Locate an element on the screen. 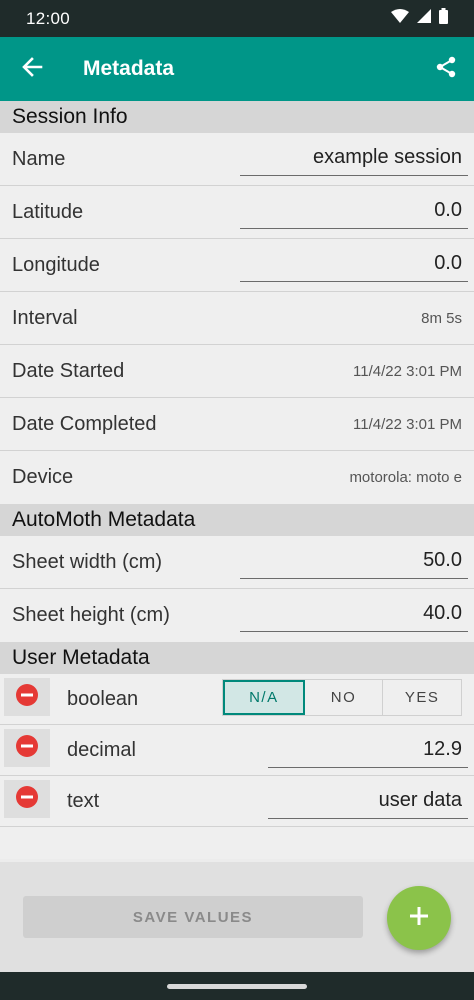  remove-decimal-button is located at coordinates (27, 748).